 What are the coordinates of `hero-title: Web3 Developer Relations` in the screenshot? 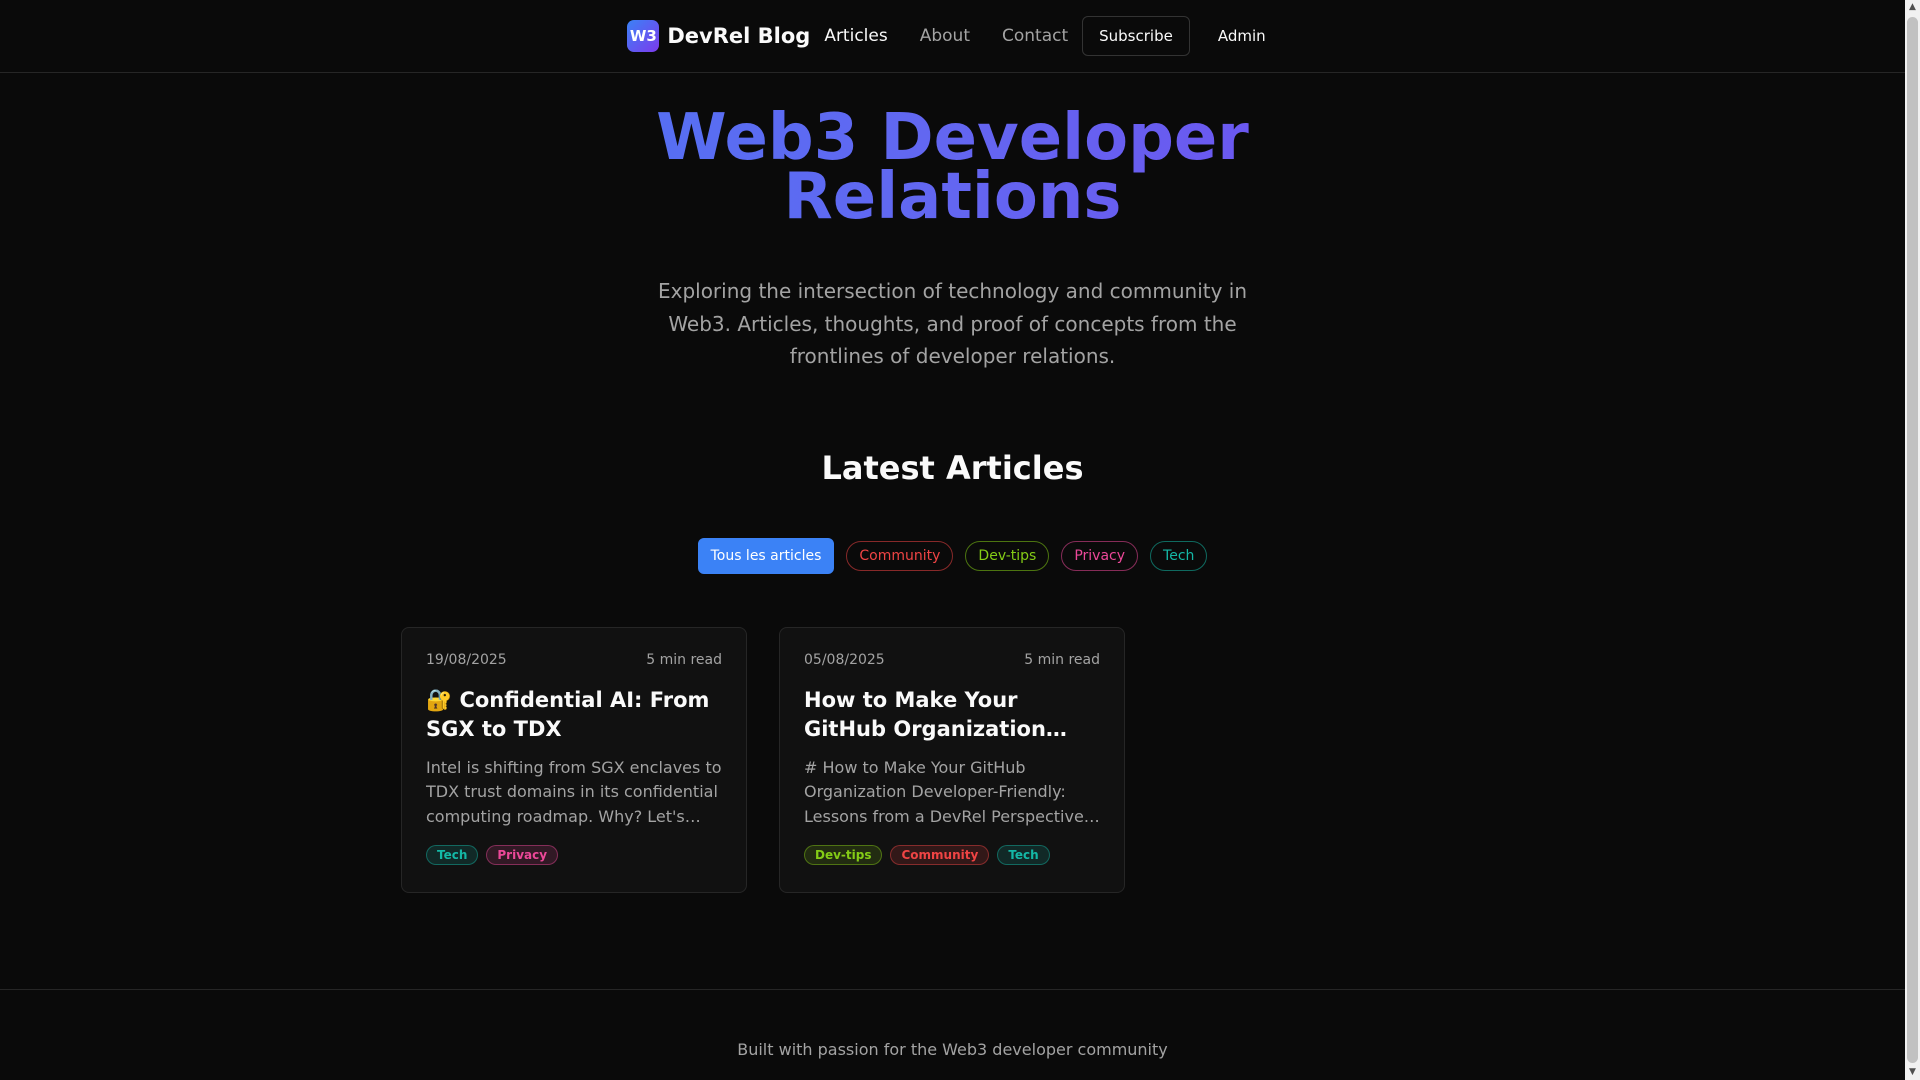 It's located at (952, 168).